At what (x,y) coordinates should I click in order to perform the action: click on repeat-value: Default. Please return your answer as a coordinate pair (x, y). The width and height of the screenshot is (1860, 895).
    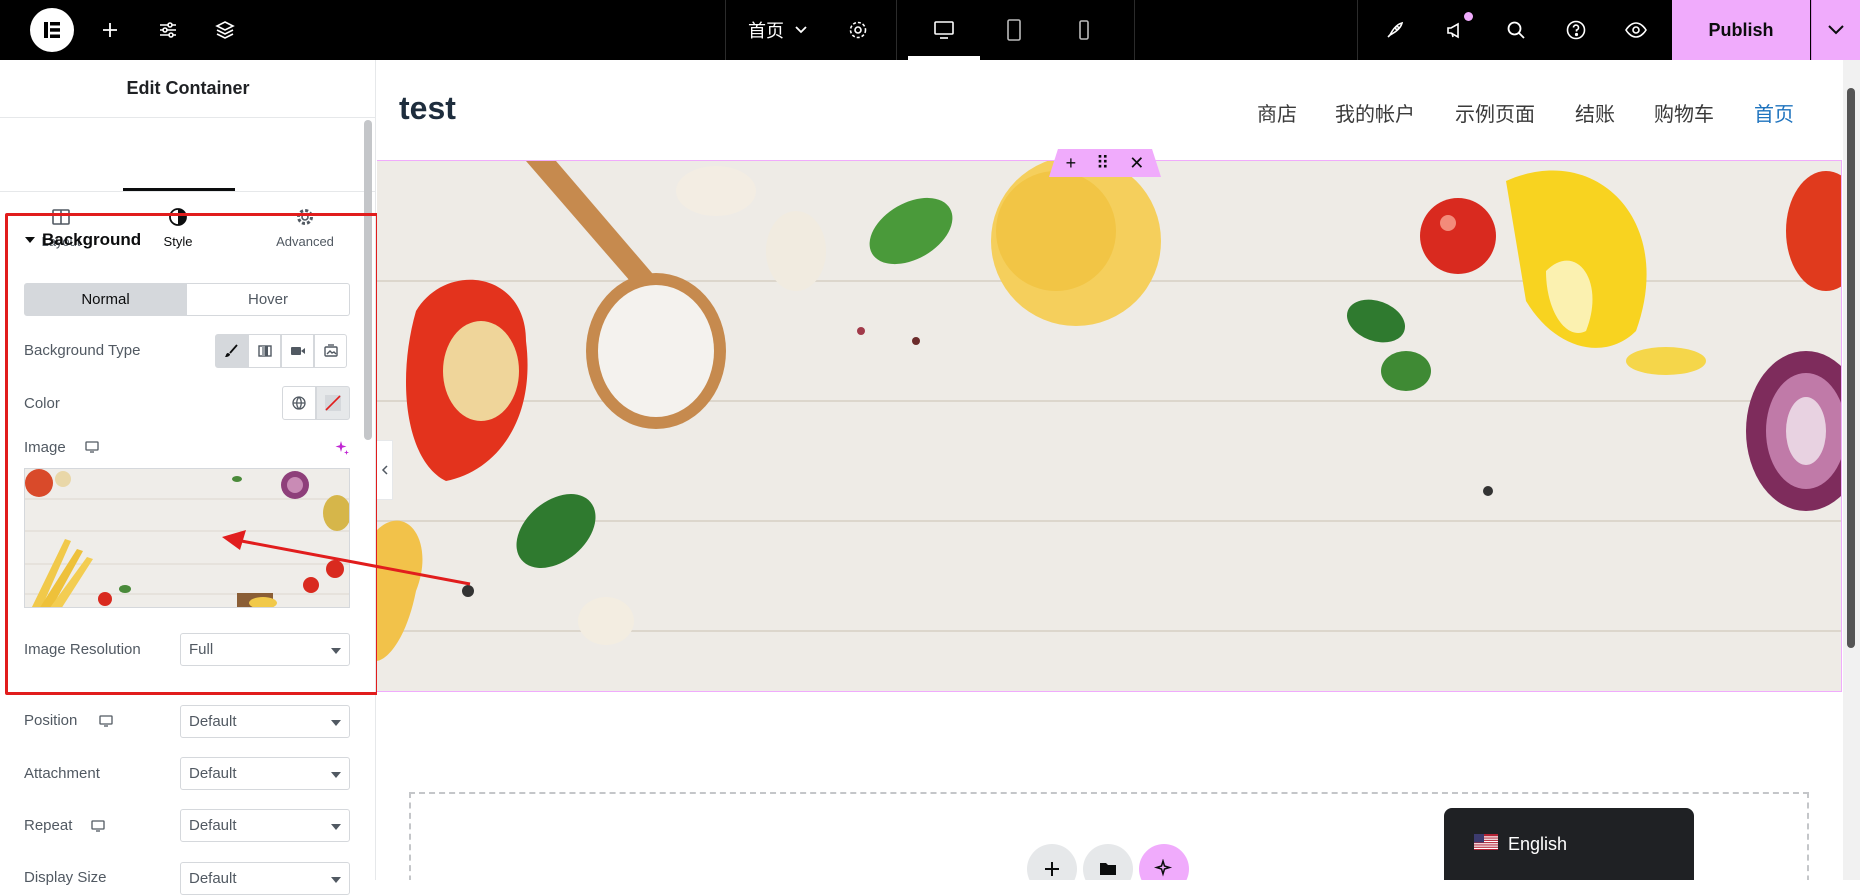
    Looking at the image, I should click on (213, 825).